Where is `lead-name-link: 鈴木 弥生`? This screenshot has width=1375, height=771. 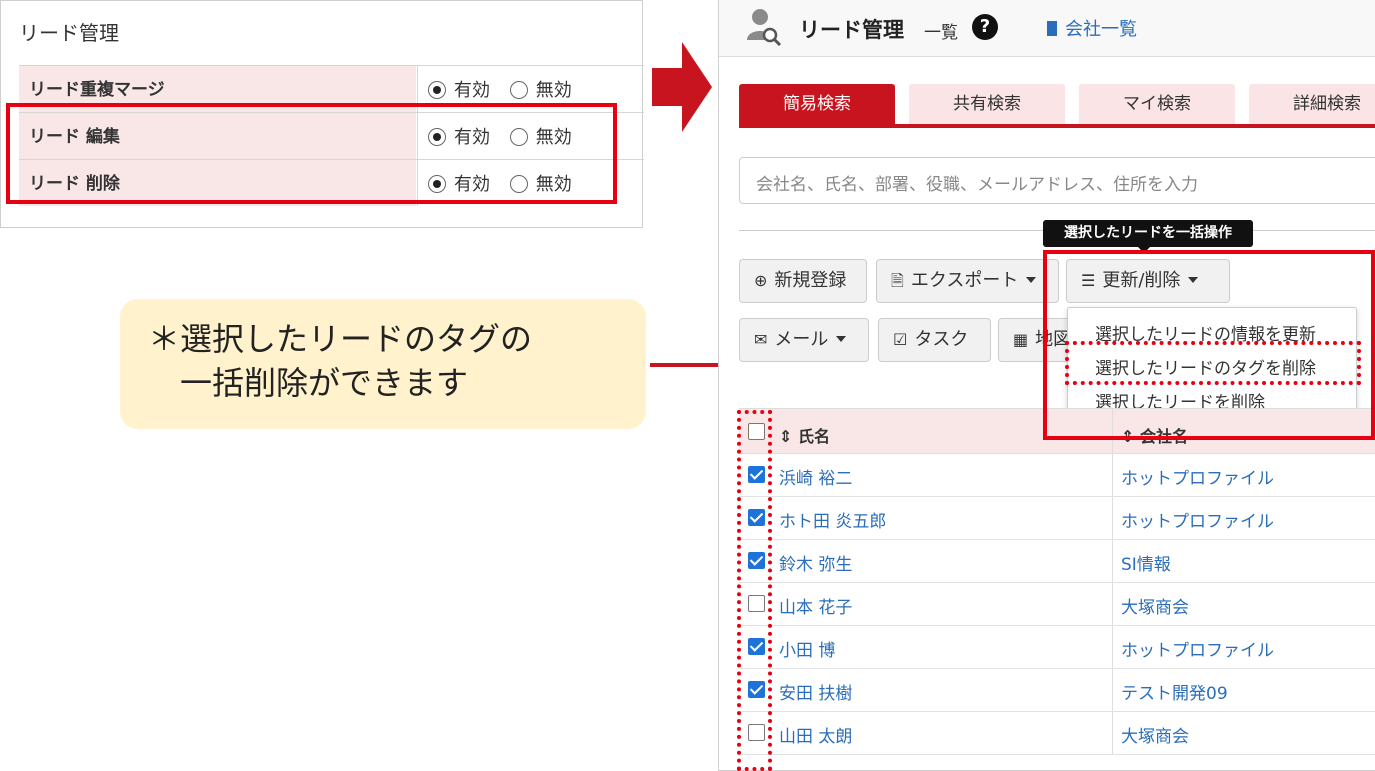
lead-name-link: 鈴木 弥生 is located at coordinates (815, 562).